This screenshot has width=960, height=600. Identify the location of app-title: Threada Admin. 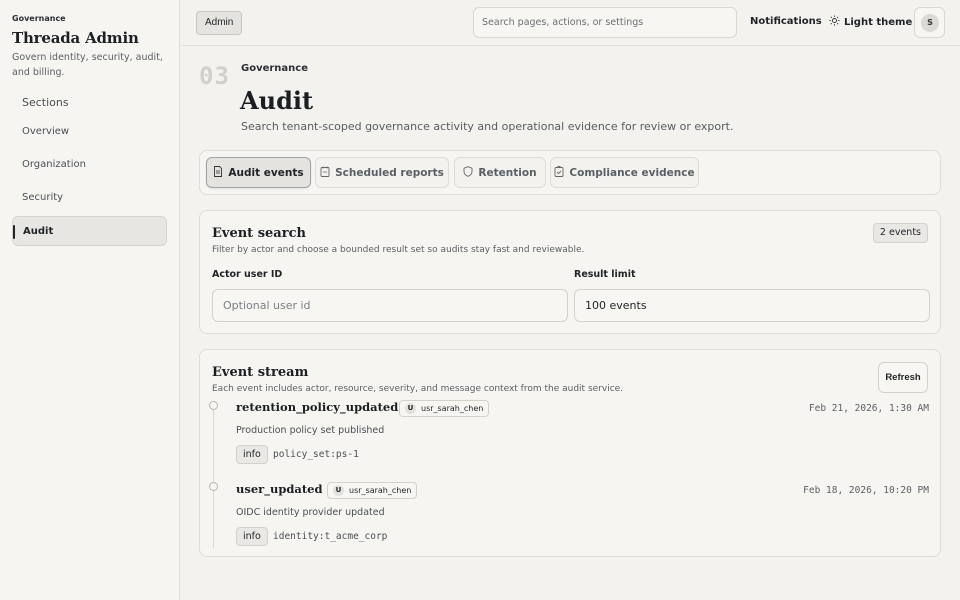
(75, 38).